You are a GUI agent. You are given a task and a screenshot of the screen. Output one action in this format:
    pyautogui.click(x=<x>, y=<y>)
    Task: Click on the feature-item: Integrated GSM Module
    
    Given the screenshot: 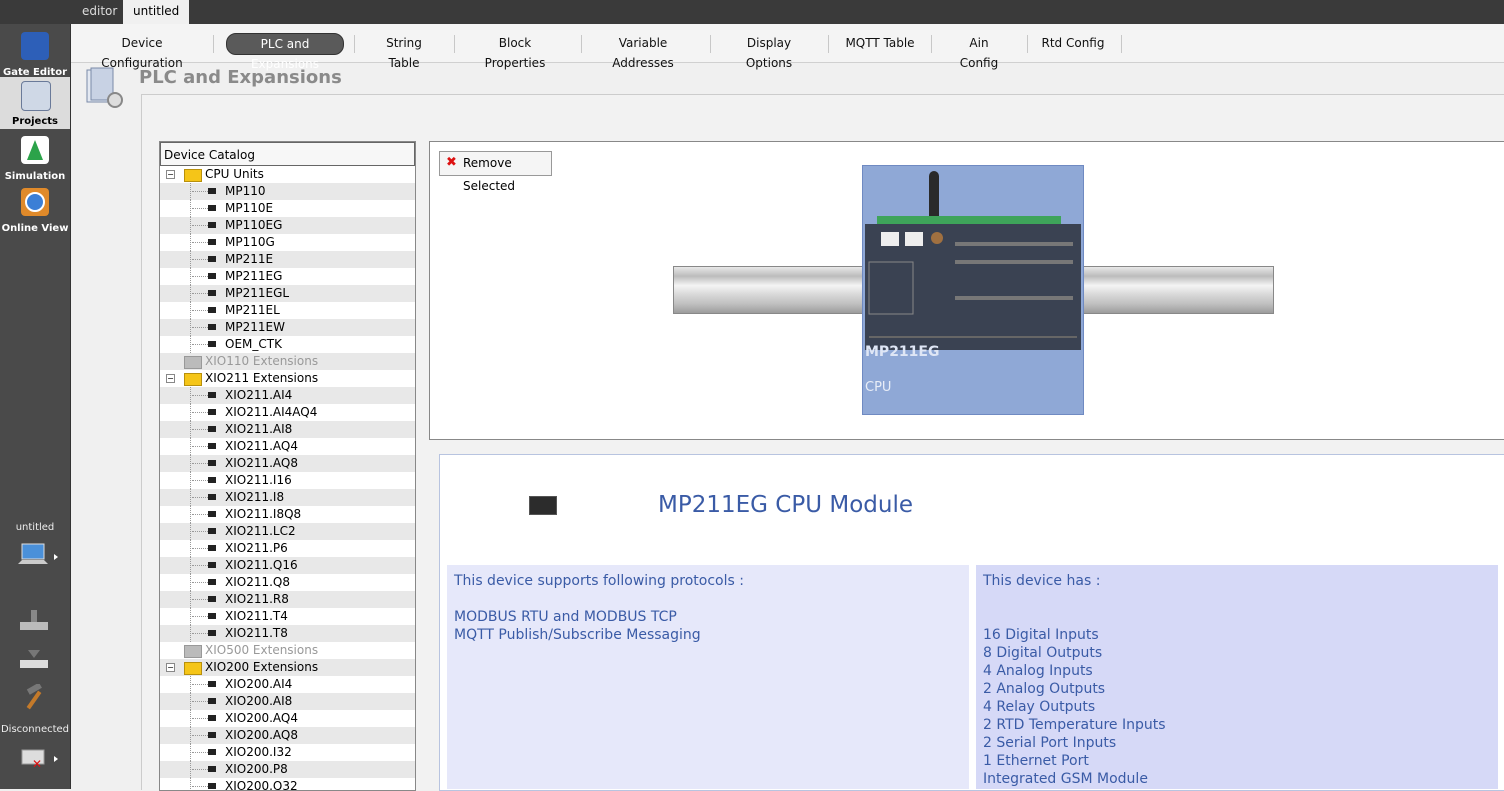 What is the action you would take?
    pyautogui.click(x=1065, y=779)
    